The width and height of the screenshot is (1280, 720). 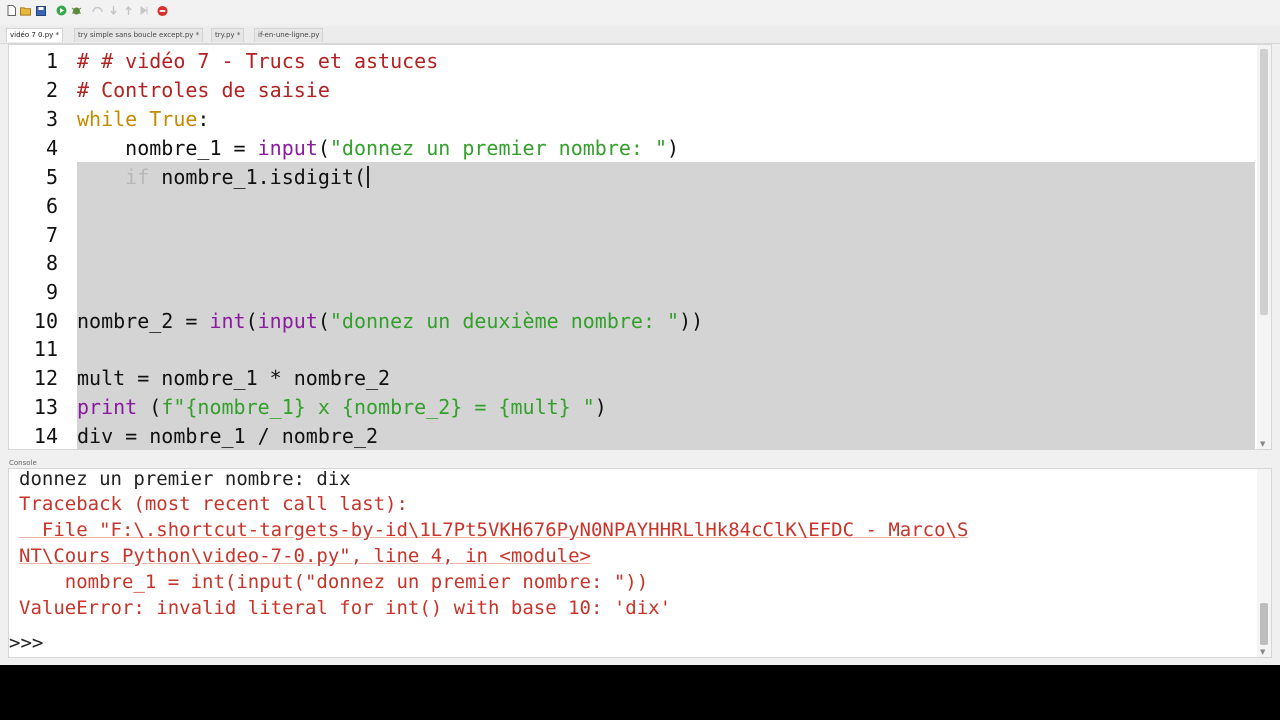 I want to click on run-icon, so click(x=61, y=10).